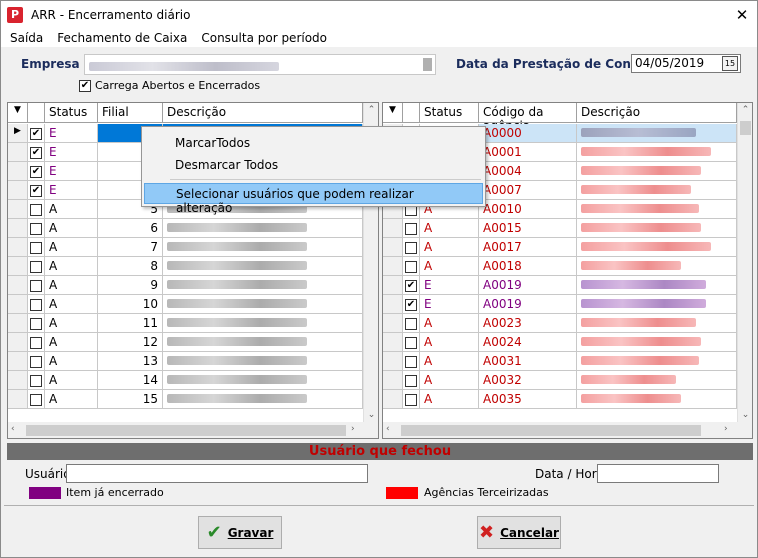  Describe the element at coordinates (313, 143) in the screenshot. I see `ctx-marcar-todos: MarcarTodos` at that location.